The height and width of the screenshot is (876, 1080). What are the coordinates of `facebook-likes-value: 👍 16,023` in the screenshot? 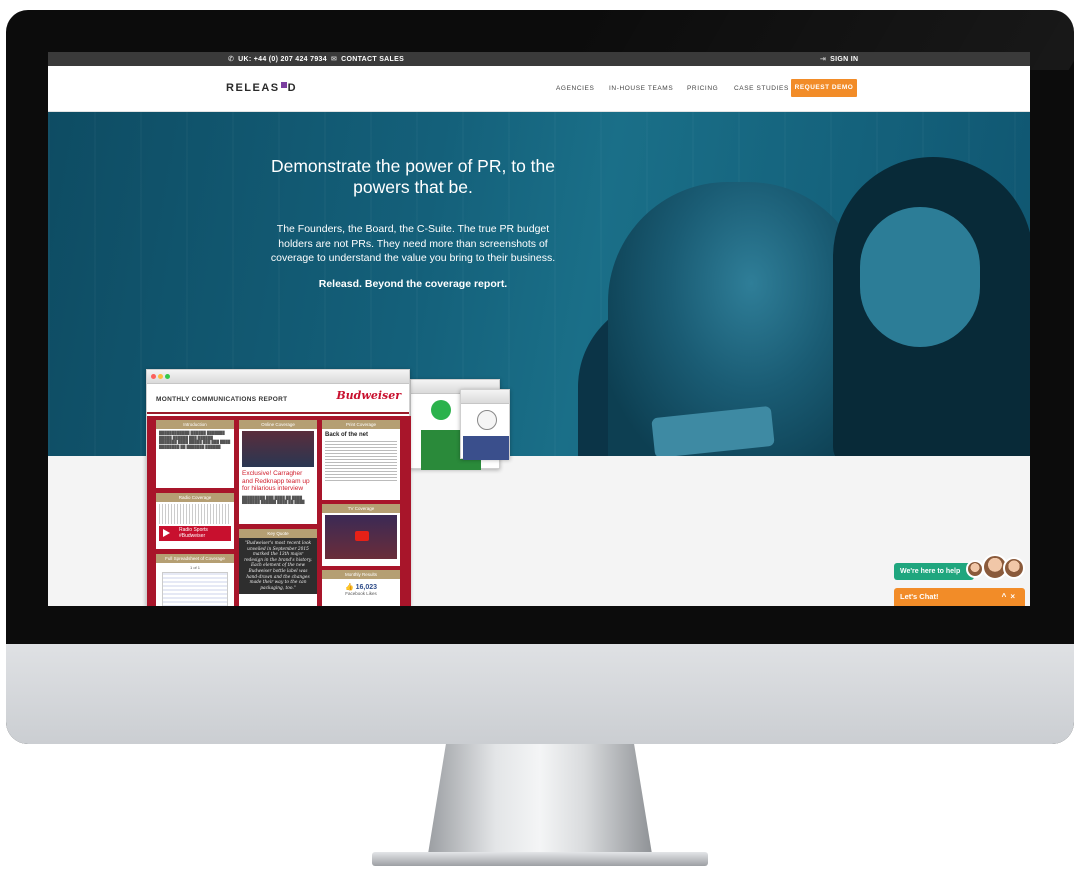 It's located at (361, 587).